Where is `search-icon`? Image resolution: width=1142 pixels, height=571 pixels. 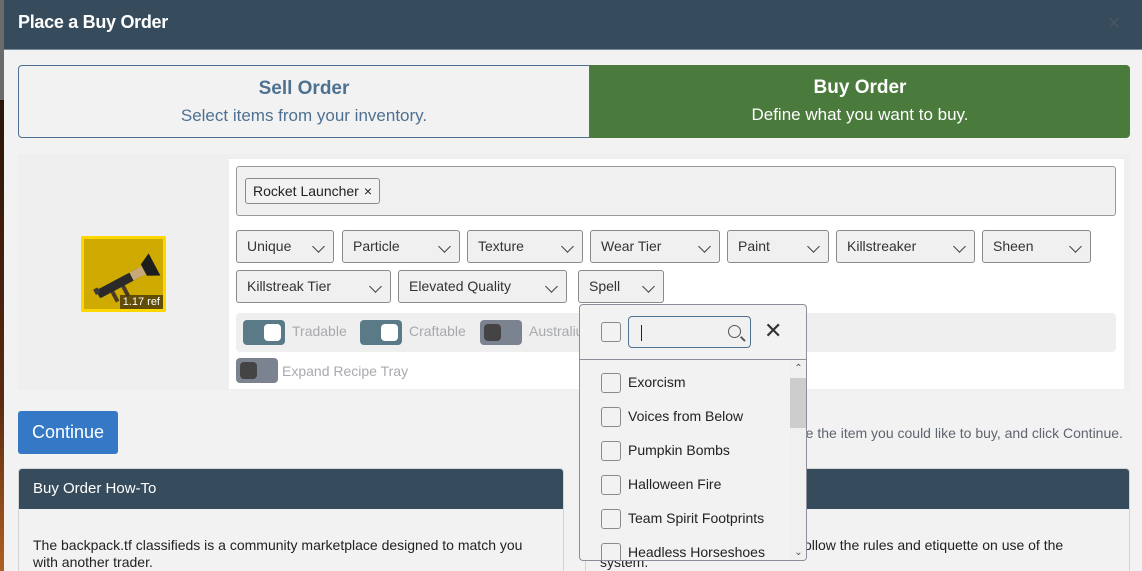
search-icon is located at coordinates (734, 331).